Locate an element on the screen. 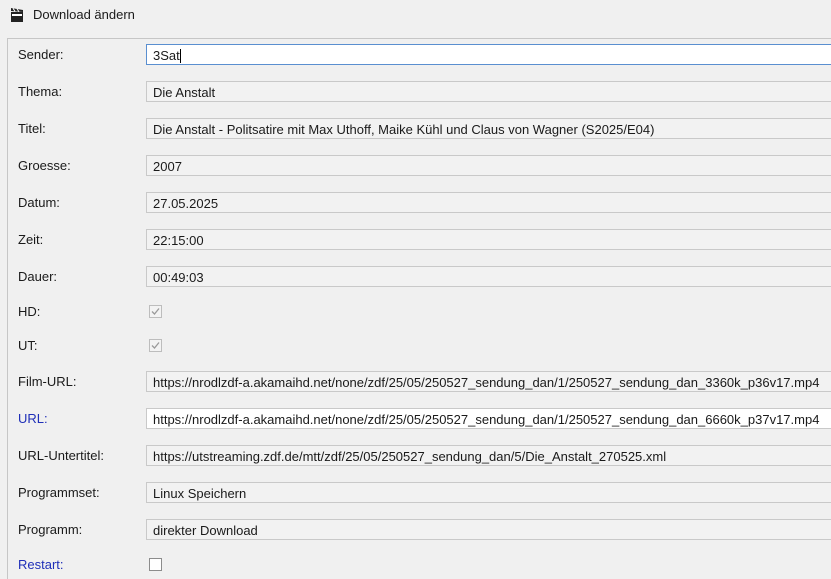 Image resolution: width=831 pixels, height=579 pixels. programmset-label: Programmset: is located at coordinates (59, 492).